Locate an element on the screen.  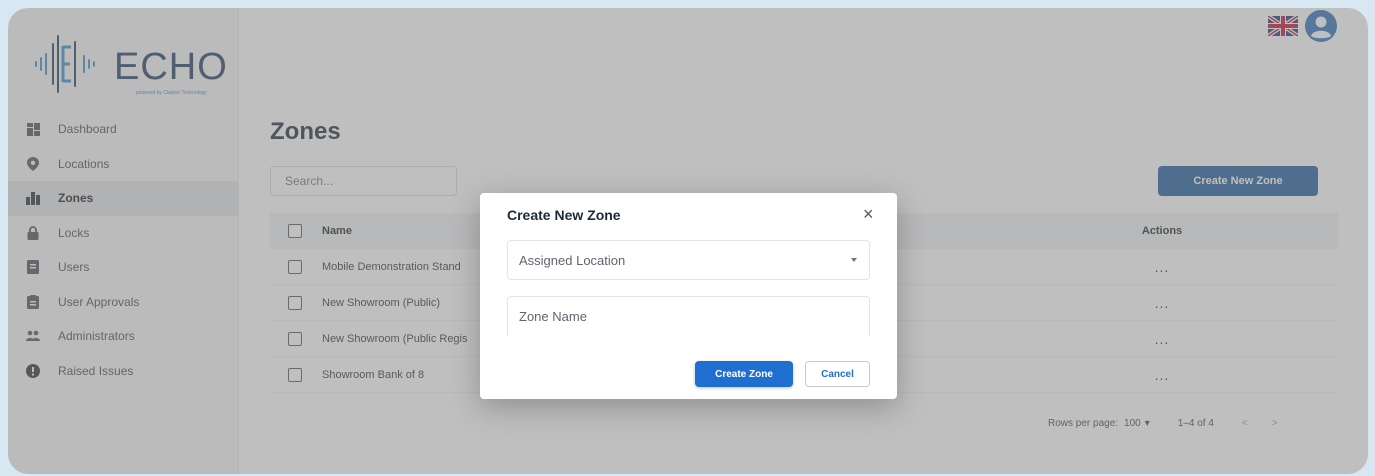
assigned-location-select: Assigned Location is located at coordinates (688, 260).